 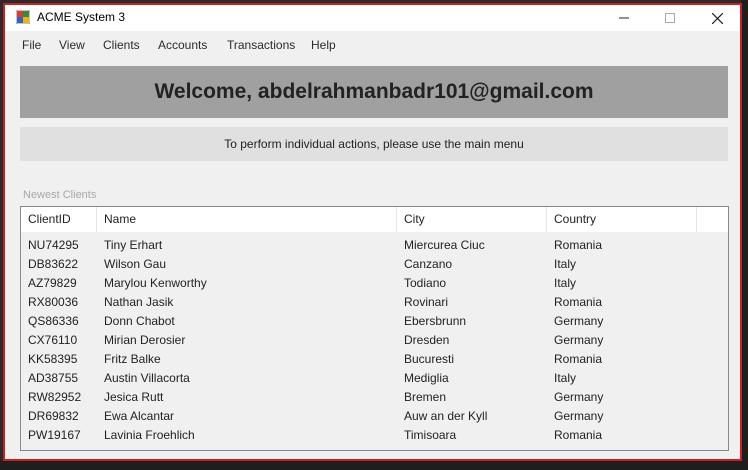 I want to click on maximize-icon, so click(x=670, y=18).